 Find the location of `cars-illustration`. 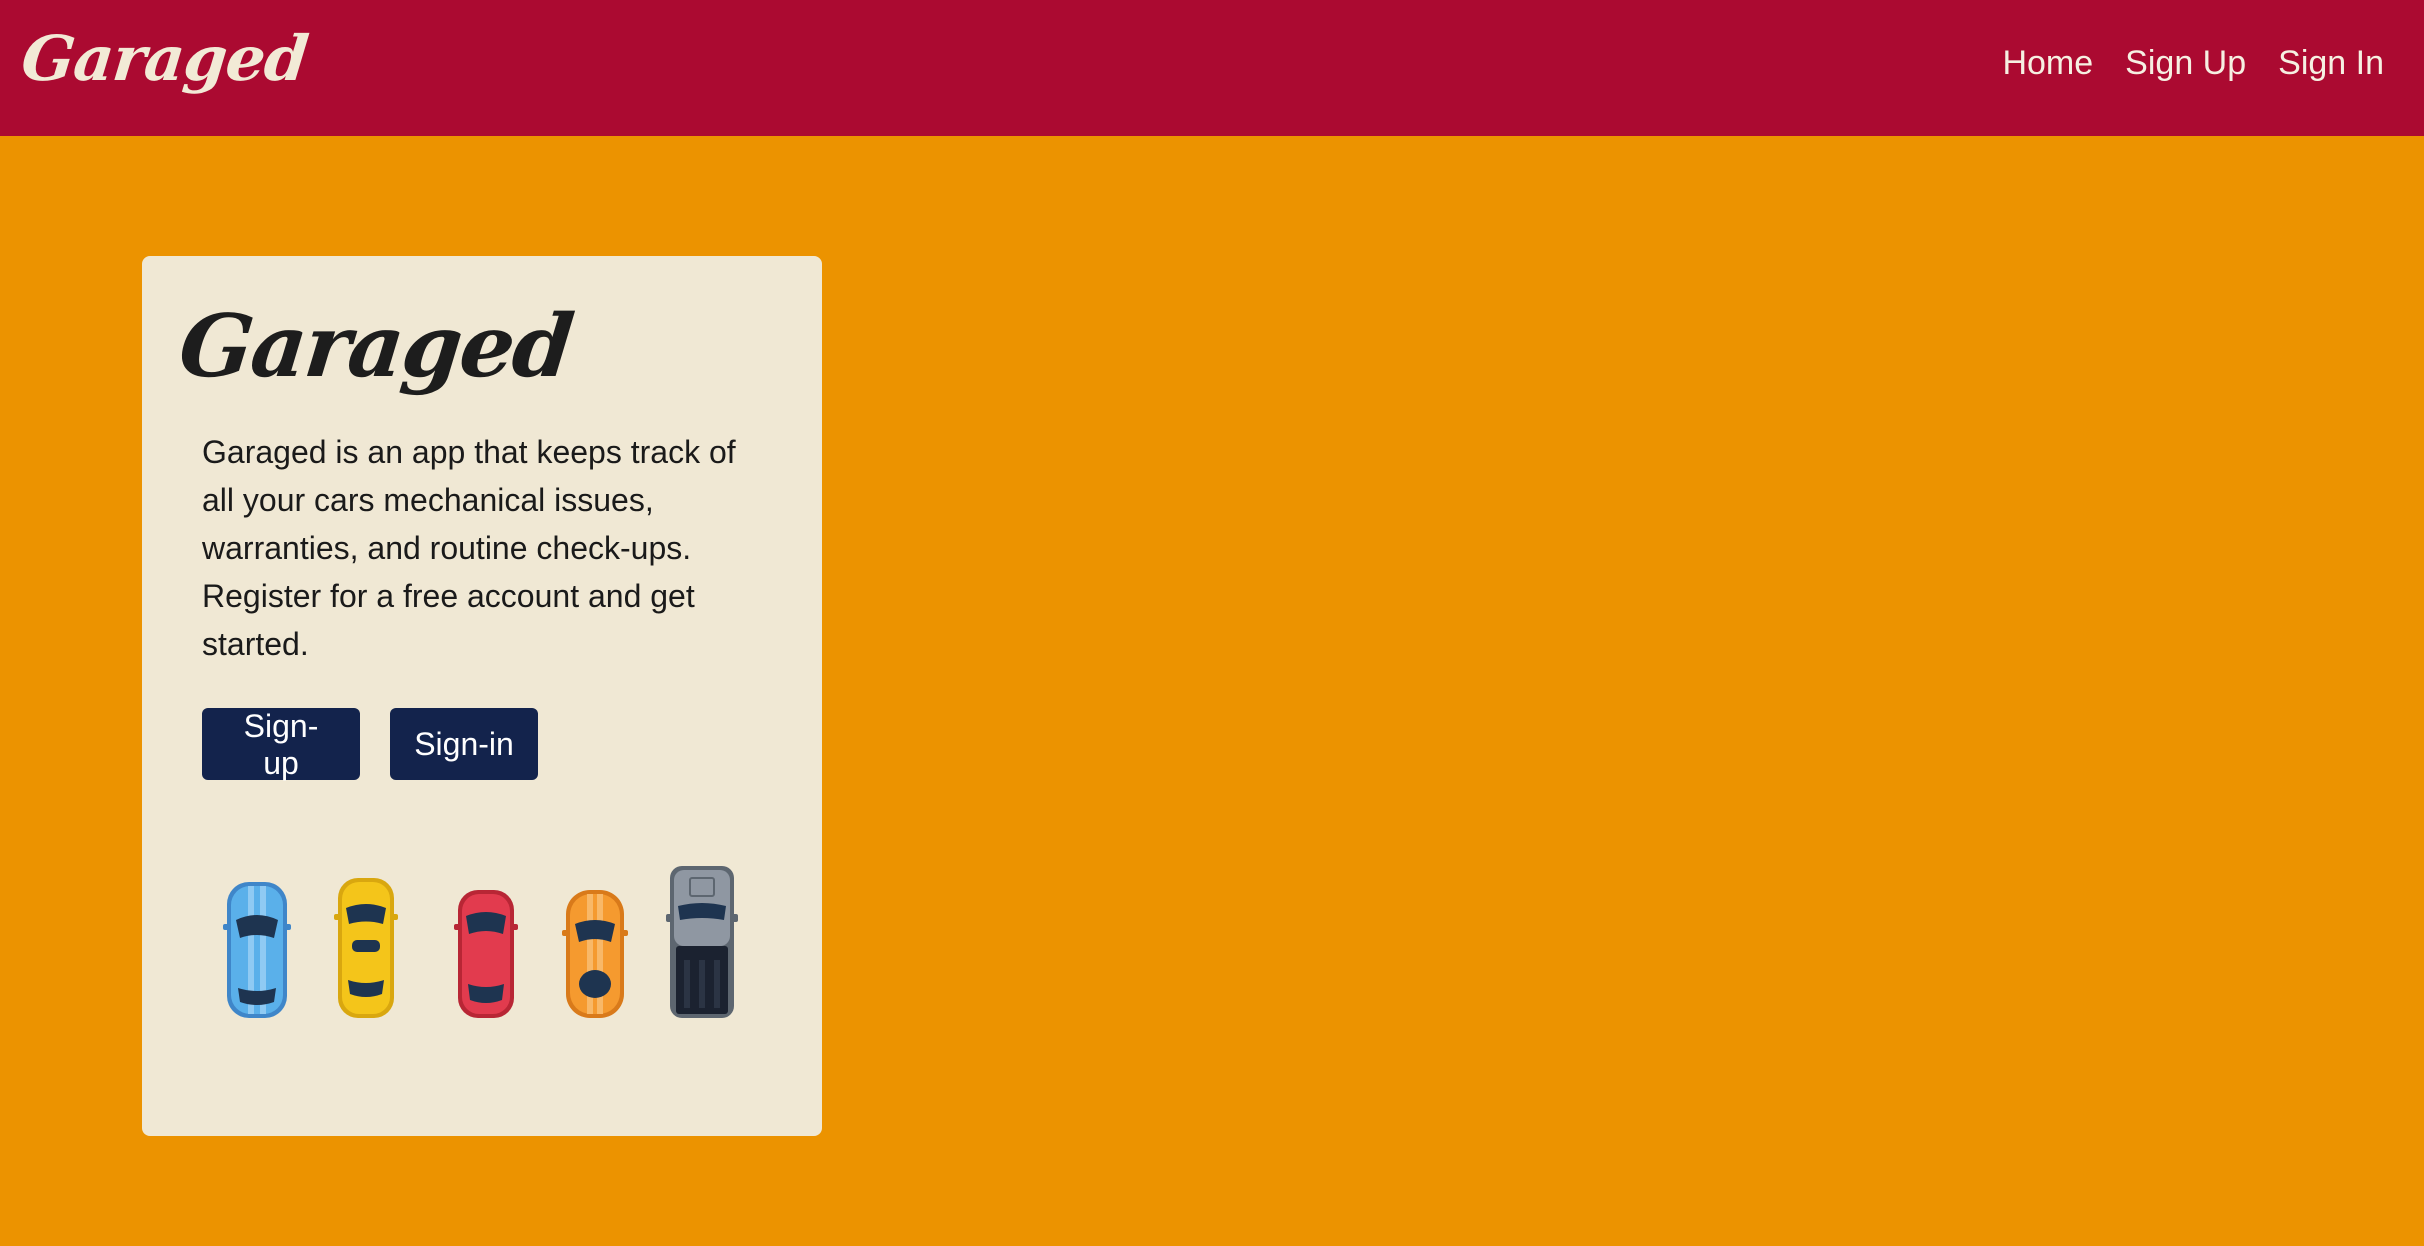

cars-illustration is located at coordinates (482, 949).